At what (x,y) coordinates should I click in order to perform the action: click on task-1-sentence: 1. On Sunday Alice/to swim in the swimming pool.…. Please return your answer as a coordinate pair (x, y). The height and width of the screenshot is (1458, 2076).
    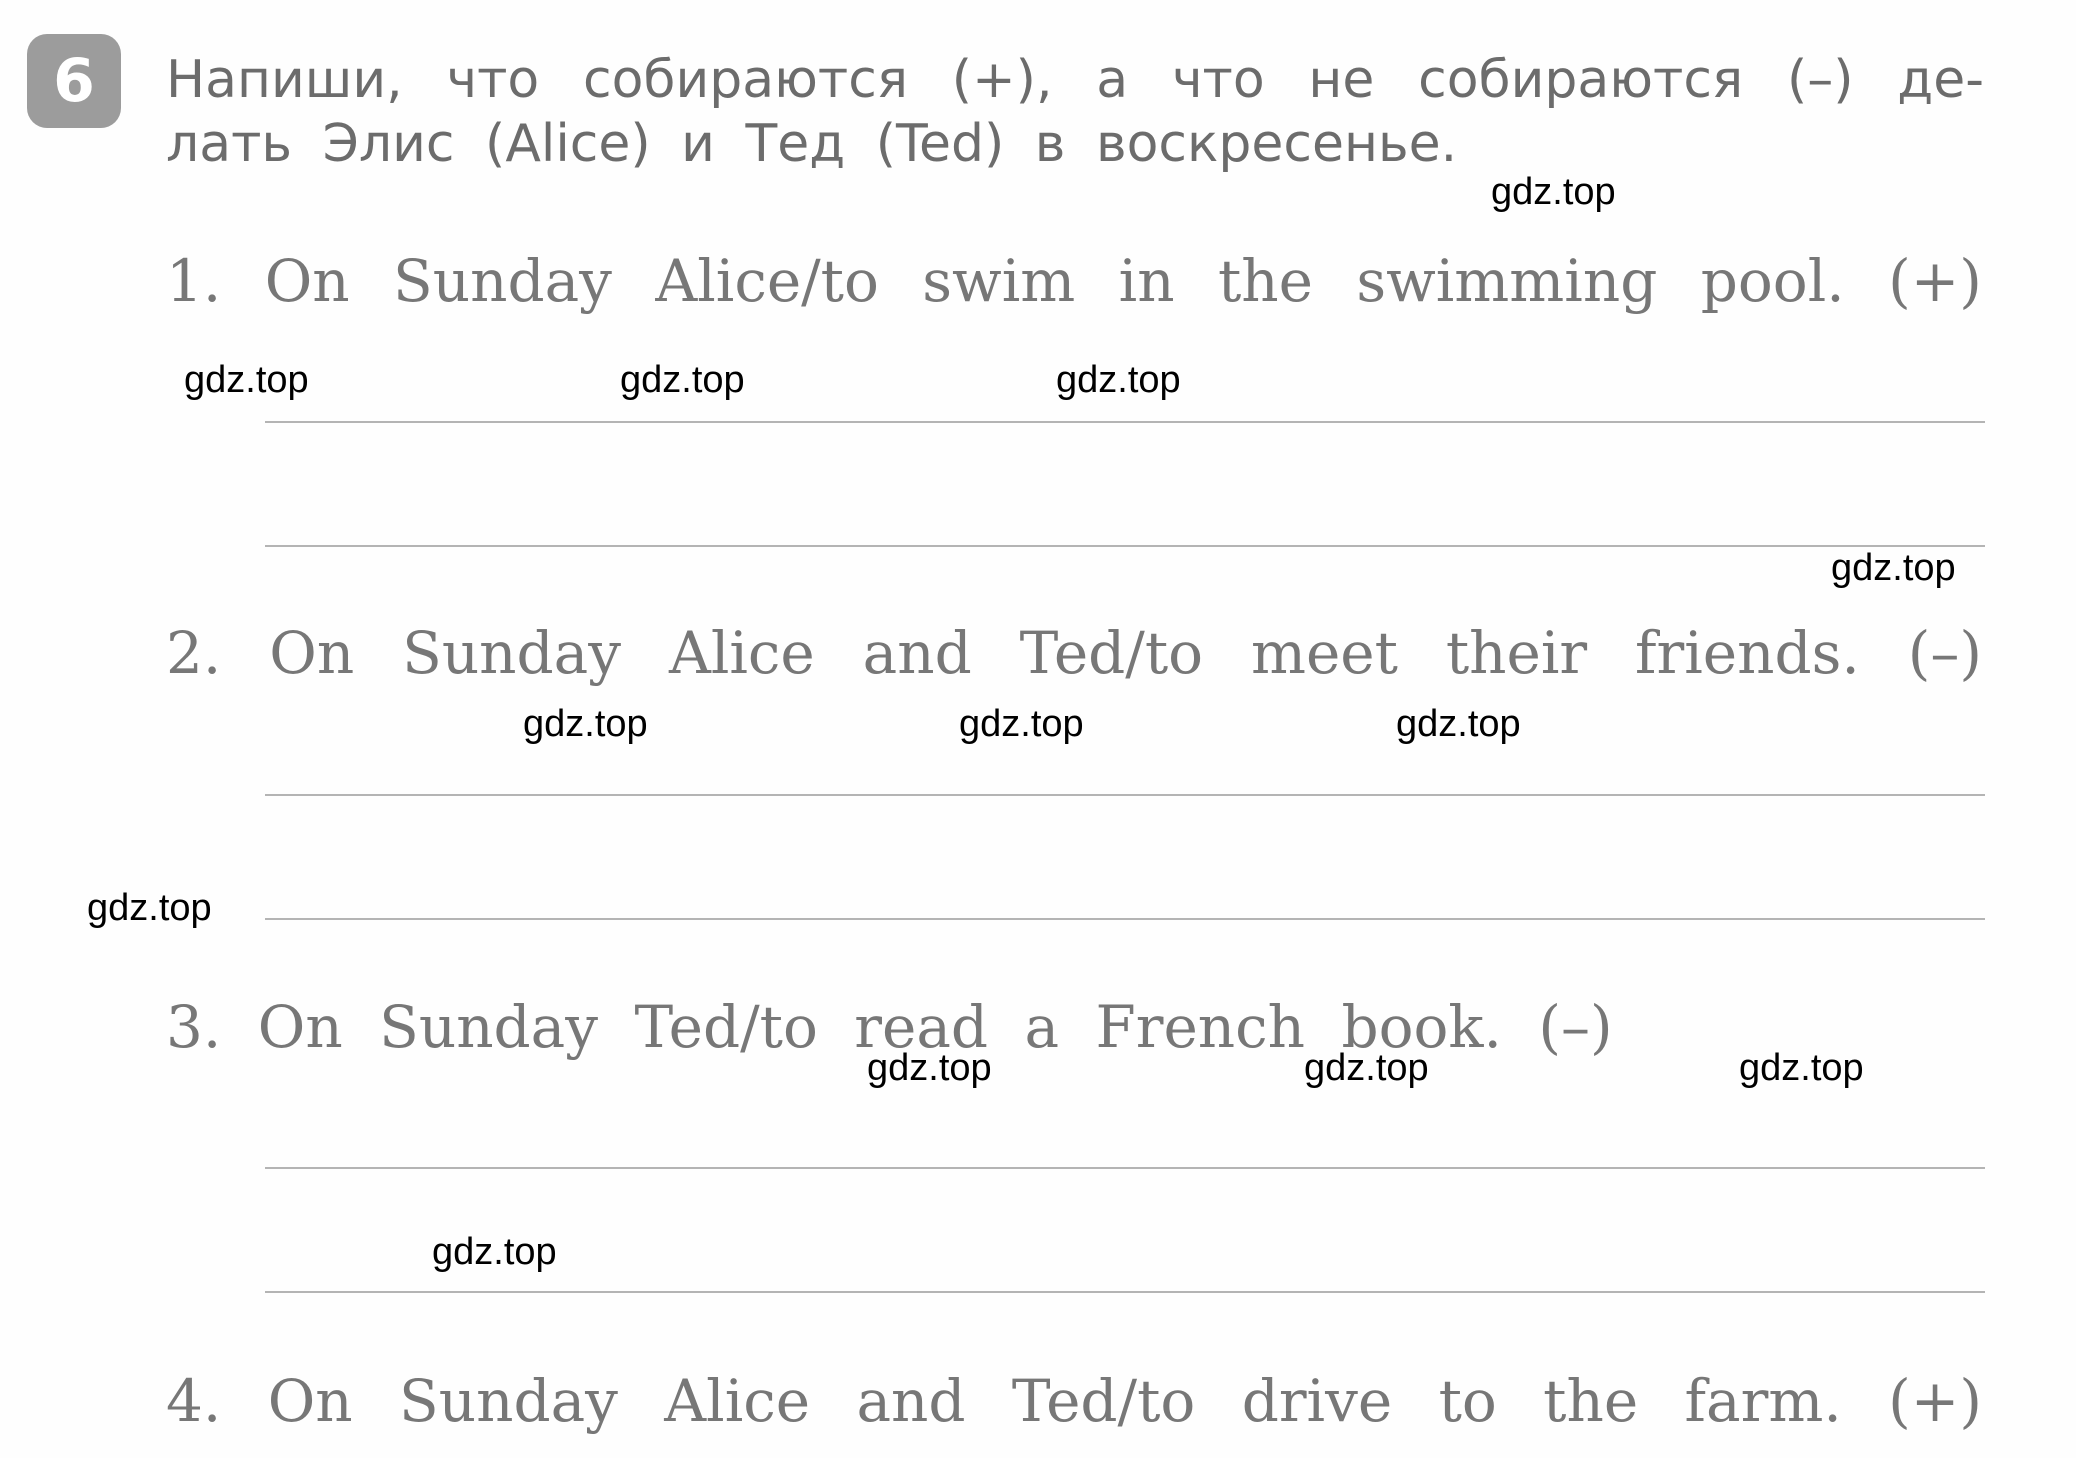
    Looking at the image, I should click on (1074, 281).